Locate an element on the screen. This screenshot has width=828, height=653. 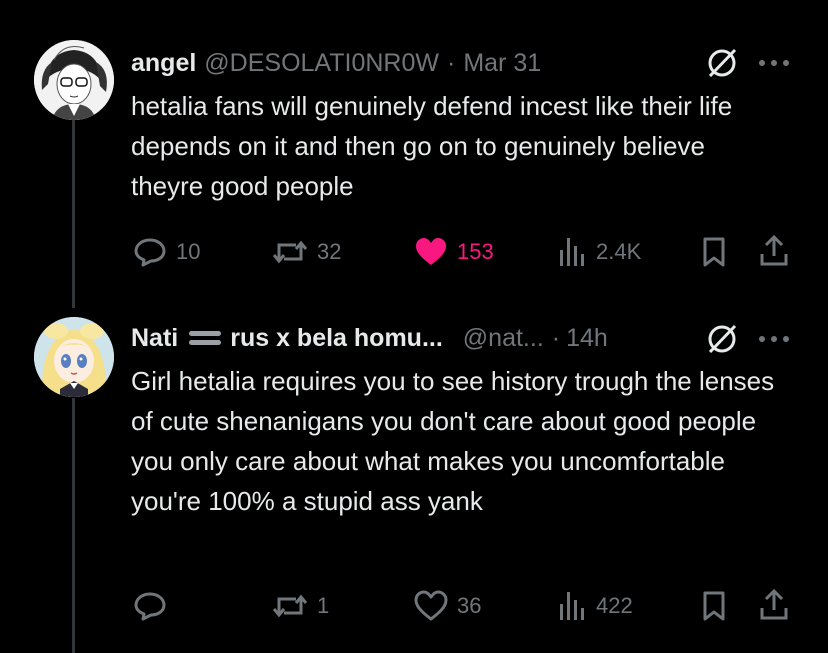
views-button: 2.4K is located at coordinates (599, 252).